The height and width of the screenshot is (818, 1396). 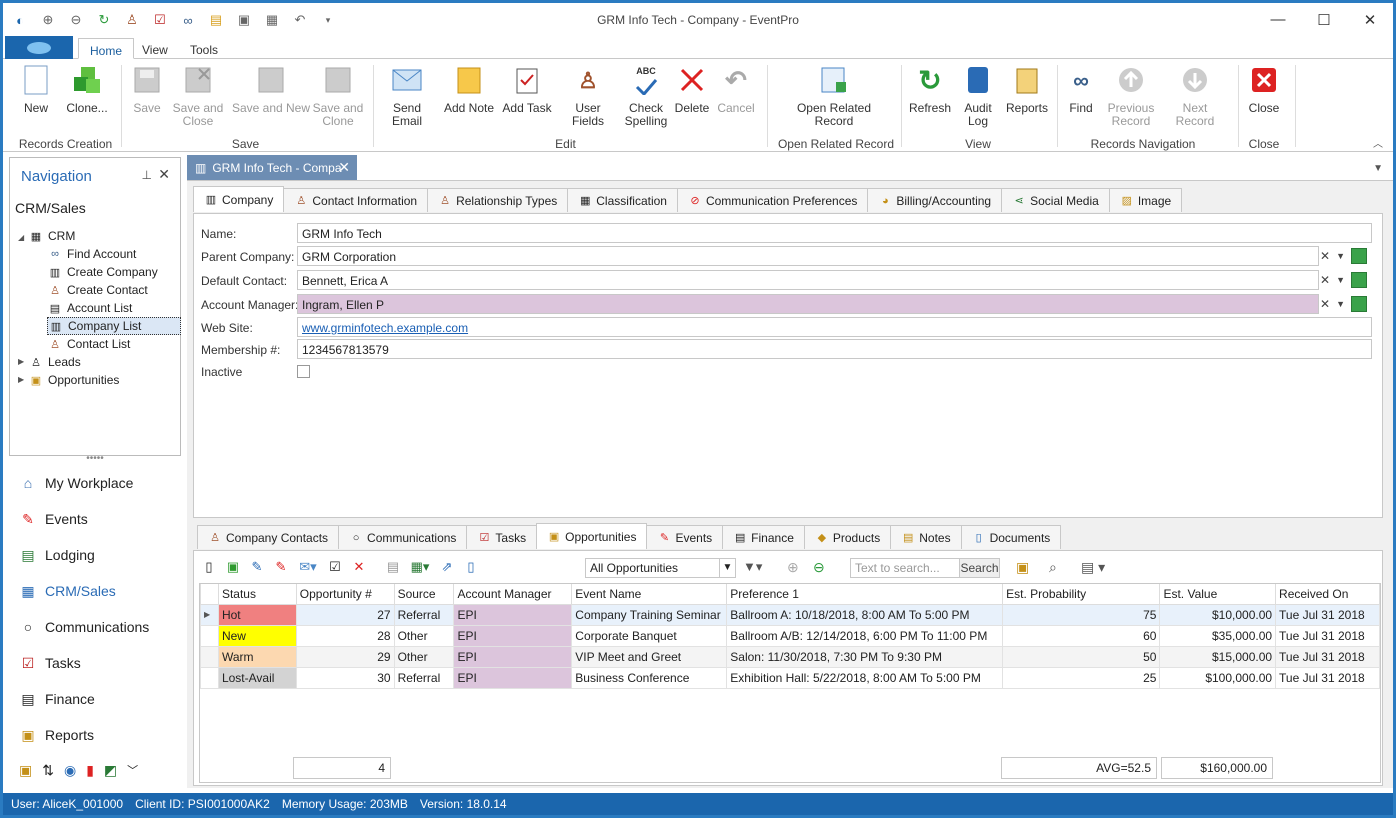 I want to click on refresh-button: ↻ Refresh, so click(x=930, y=90).